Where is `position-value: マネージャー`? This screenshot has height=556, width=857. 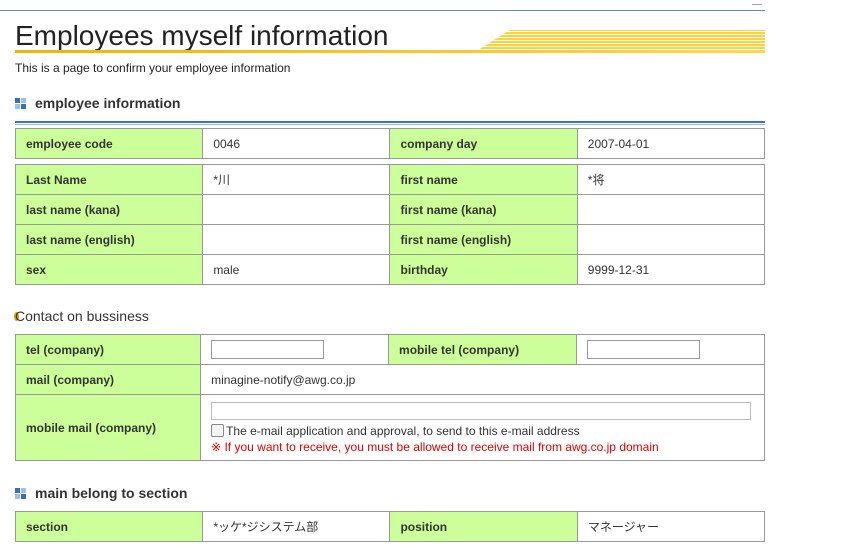 position-value: マネージャー is located at coordinates (671, 526).